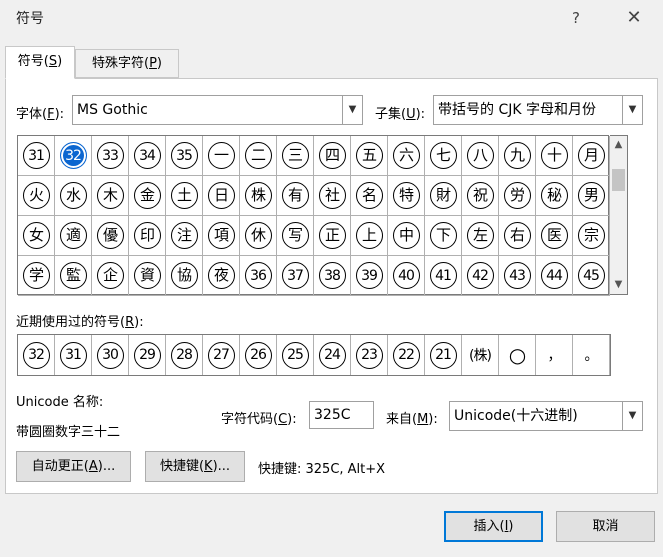 This screenshot has height=557, width=663. What do you see at coordinates (127, 63) in the screenshot?
I see `tab-special-characters: 特殊字符(P)` at bounding box center [127, 63].